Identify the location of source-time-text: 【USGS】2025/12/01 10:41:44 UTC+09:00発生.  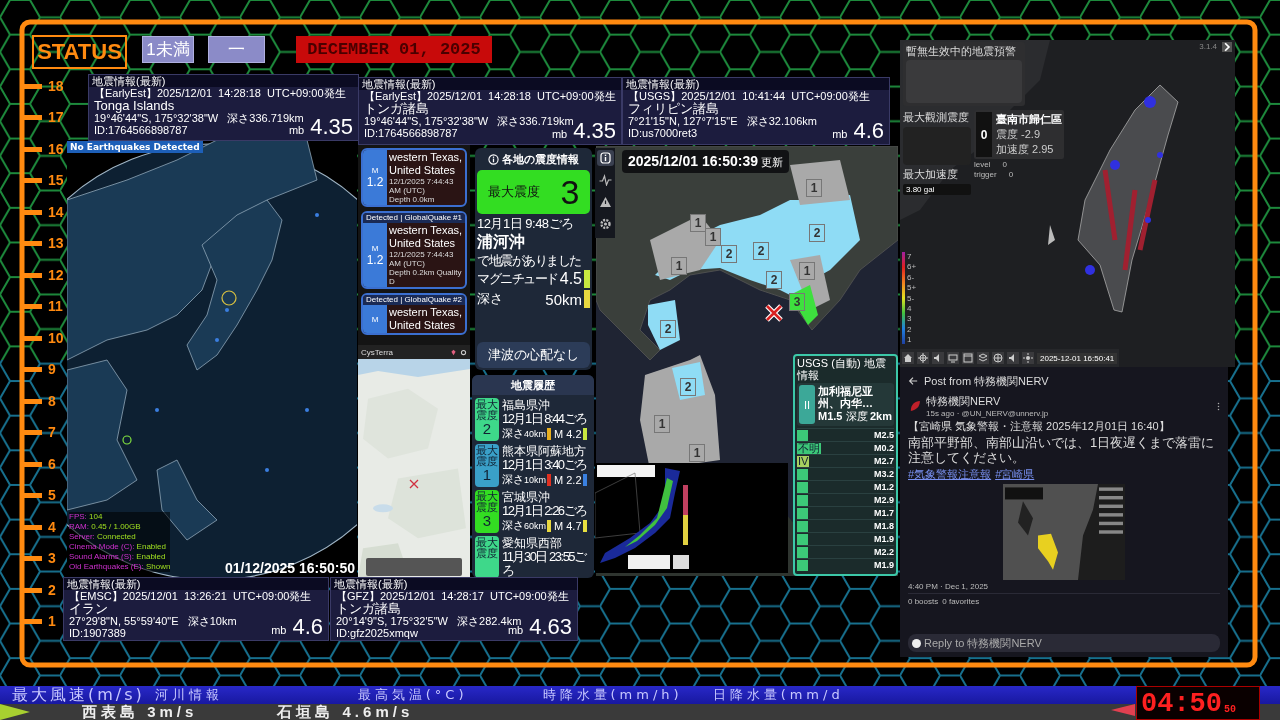
(749, 96).